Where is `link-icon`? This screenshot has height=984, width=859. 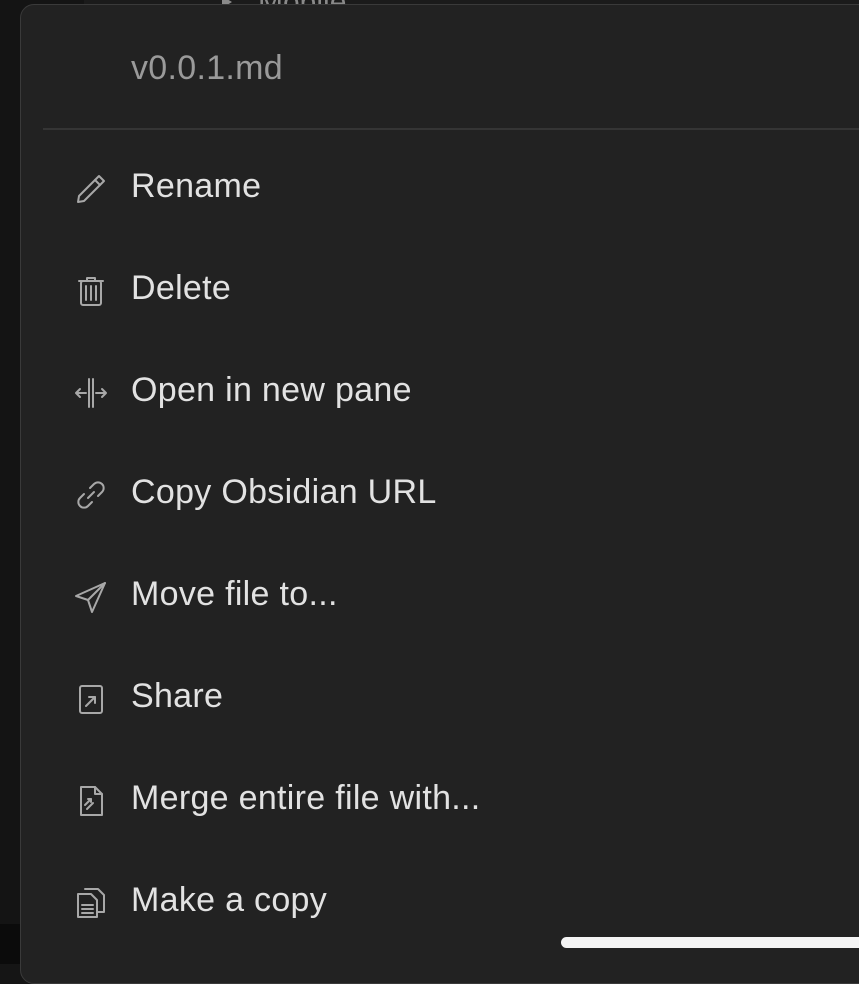
link-icon is located at coordinates (91, 495).